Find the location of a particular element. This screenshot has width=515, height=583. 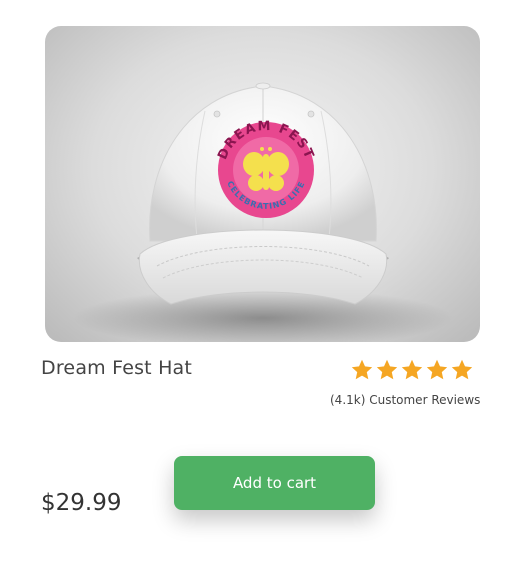

rating-stars is located at coordinates (412, 370).